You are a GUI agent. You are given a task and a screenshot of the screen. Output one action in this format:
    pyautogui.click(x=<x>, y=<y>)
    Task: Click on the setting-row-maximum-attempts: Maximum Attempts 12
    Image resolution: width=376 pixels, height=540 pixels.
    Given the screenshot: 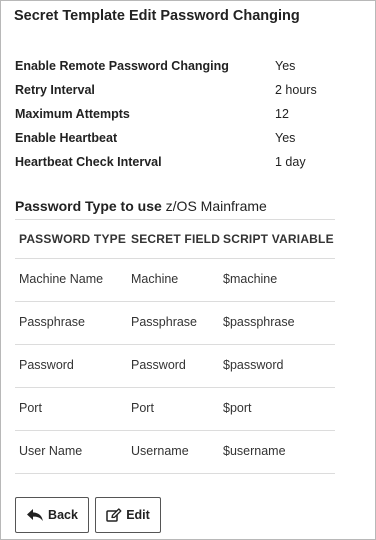 What is the action you would take?
    pyautogui.click(x=180, y=118)
    